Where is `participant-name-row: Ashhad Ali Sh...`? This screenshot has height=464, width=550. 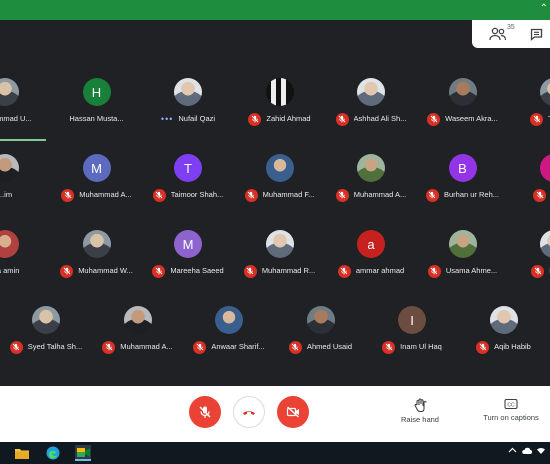
participant-name-row: Ashhad Ali Sh... is located at coordinates (371, 119).